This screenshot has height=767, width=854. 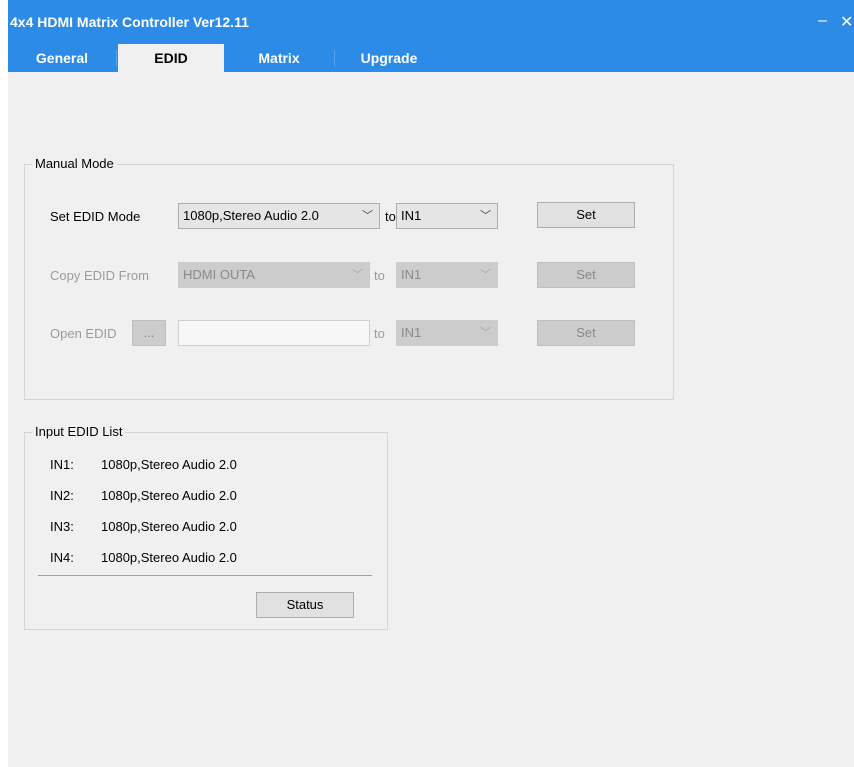 What do you see at coordinates (171, 58) in the screenshot?
I see `tab-edid: EDID` at bounding box center [171, 58].